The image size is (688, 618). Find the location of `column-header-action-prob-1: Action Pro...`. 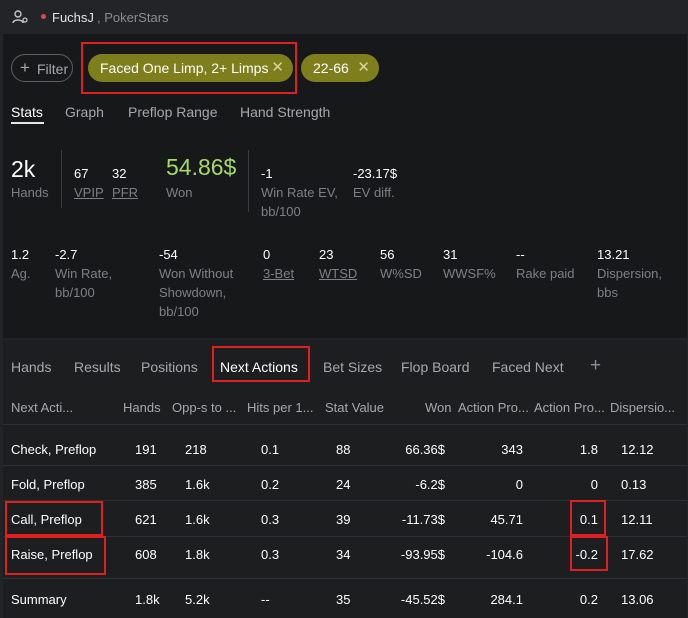

column-header-action-prob-1: Action Pro... is located at coordinates (493, 407).